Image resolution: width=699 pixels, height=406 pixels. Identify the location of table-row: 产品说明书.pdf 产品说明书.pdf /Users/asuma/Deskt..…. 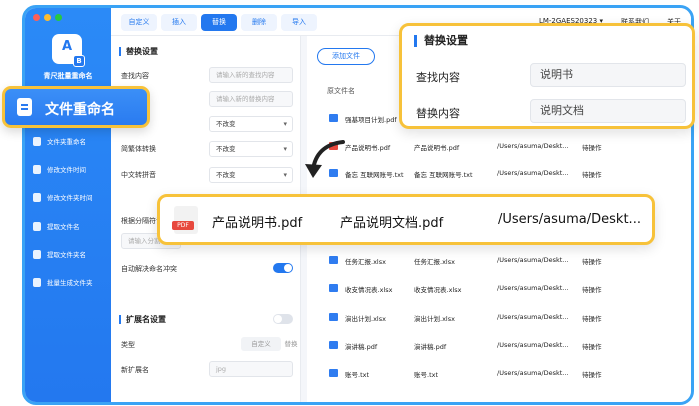
(499, 147).